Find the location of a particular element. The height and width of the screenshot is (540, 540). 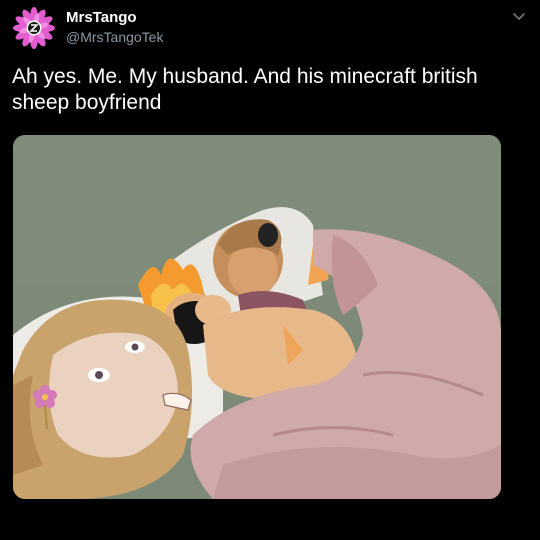

pink-daisy-avatar-icon is located at coordinates (34, 28).